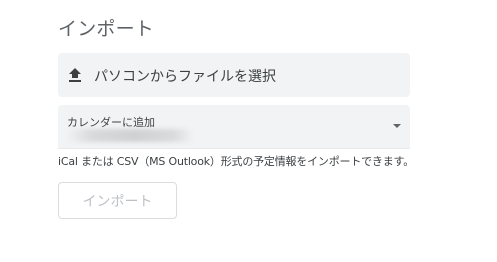  Describe the element at coordinates (75, 75) in the screenshot. I see `upload-icon` at that location.